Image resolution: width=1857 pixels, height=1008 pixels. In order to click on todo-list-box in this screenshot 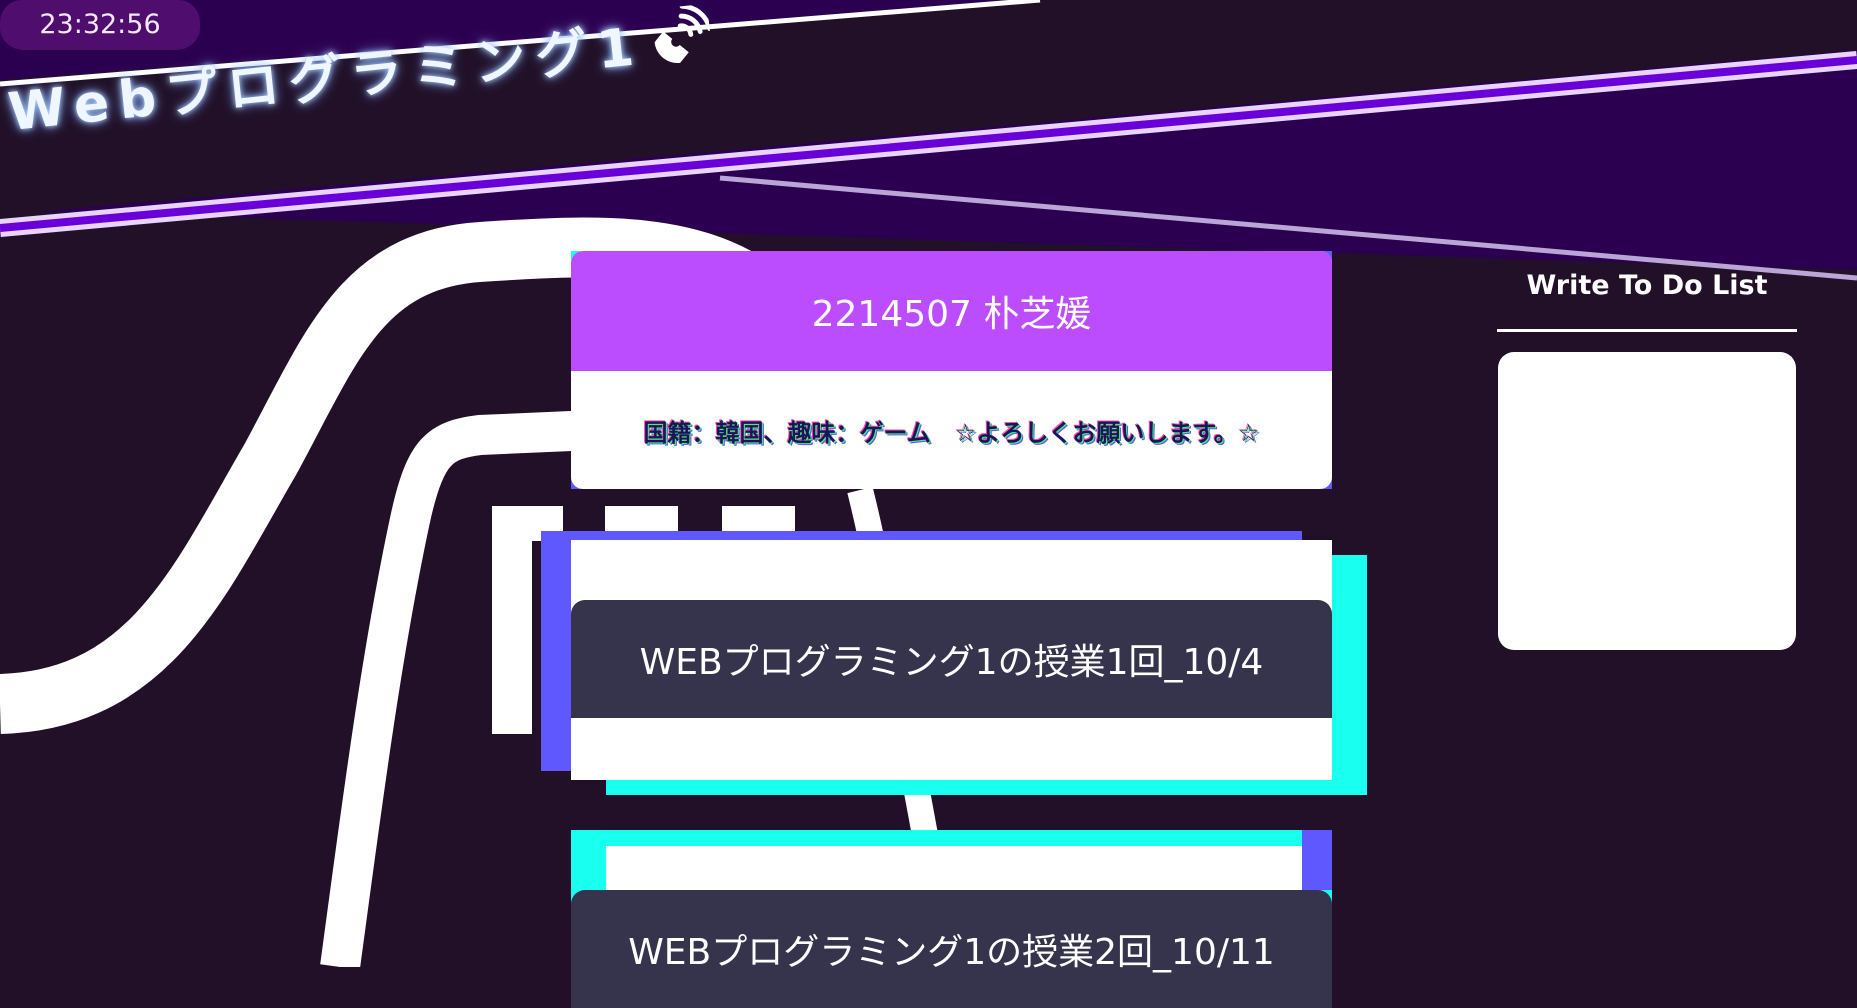, I will do `click(1647, 501)`.